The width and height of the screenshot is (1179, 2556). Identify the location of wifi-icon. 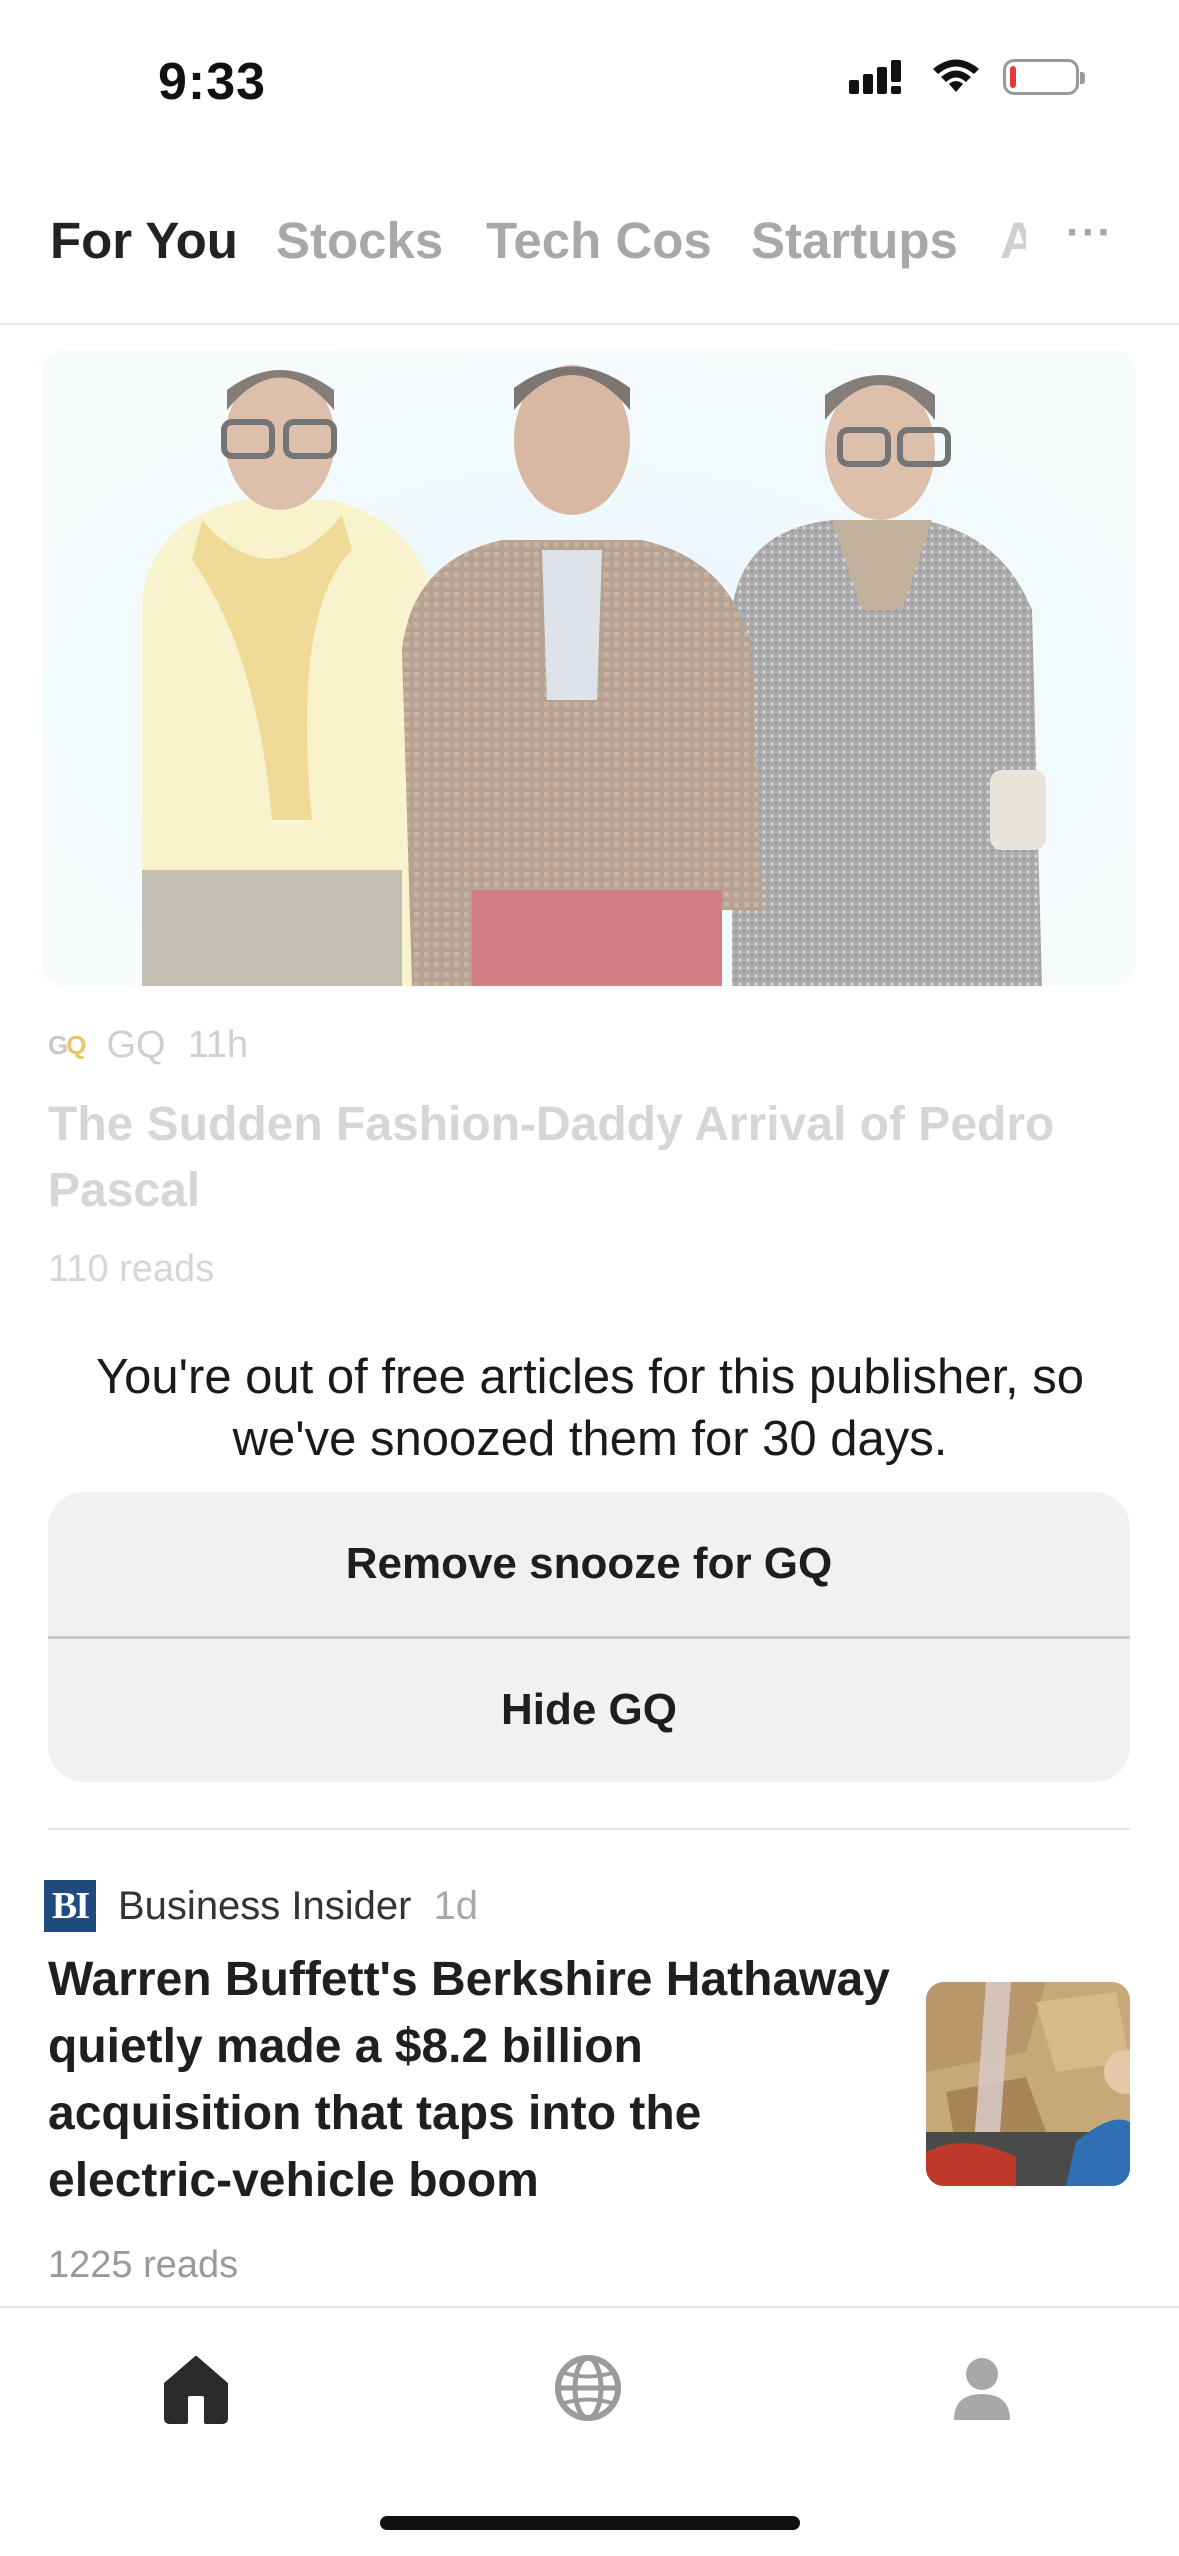
(956, 75).